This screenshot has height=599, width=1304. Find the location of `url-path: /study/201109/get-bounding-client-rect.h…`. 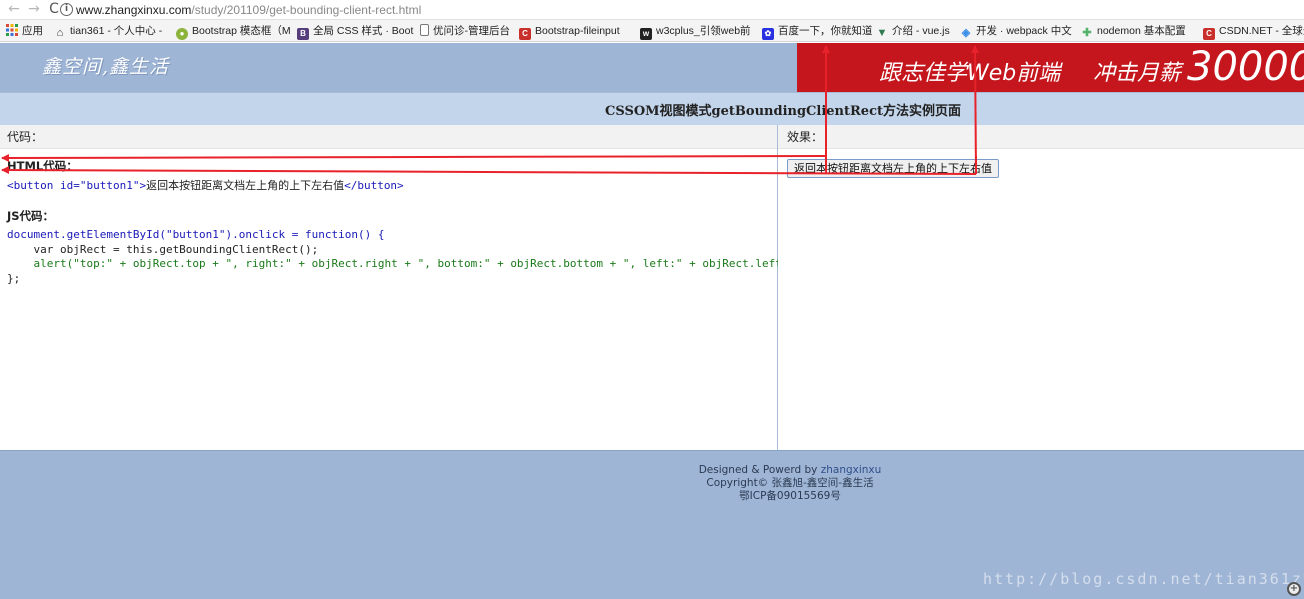

url-path: /study/201109/get-bounding-client-rect.h… is located at coordinates (306, 10).